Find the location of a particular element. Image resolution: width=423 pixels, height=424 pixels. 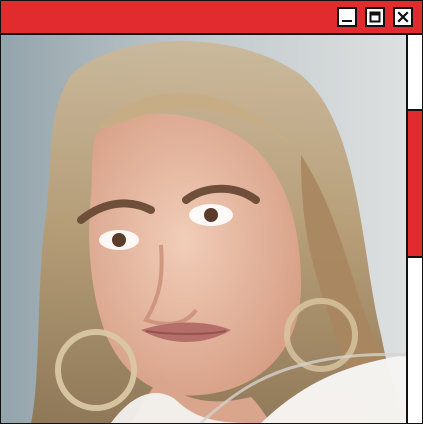

vertical-scrollbar is located at coordinates (414, 229).